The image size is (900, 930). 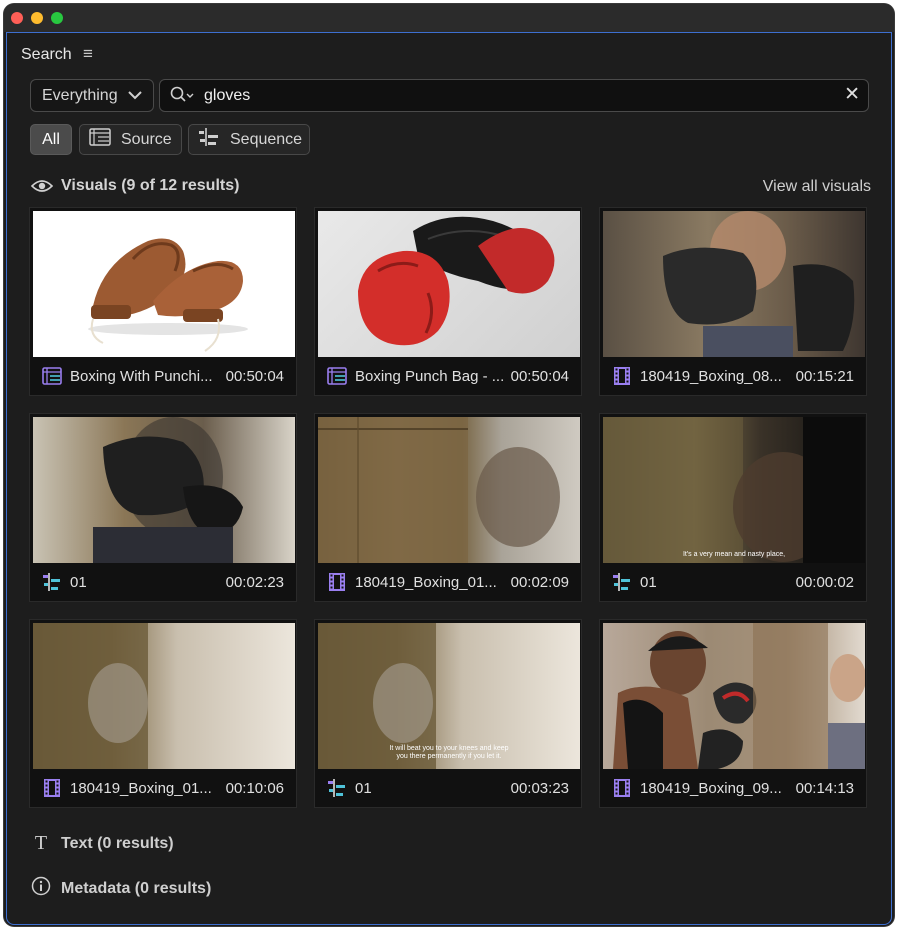 What do you see at coordinates (41, 843) in the screenshot?
I see `text-icon: T` at bounding box center [41, 843].